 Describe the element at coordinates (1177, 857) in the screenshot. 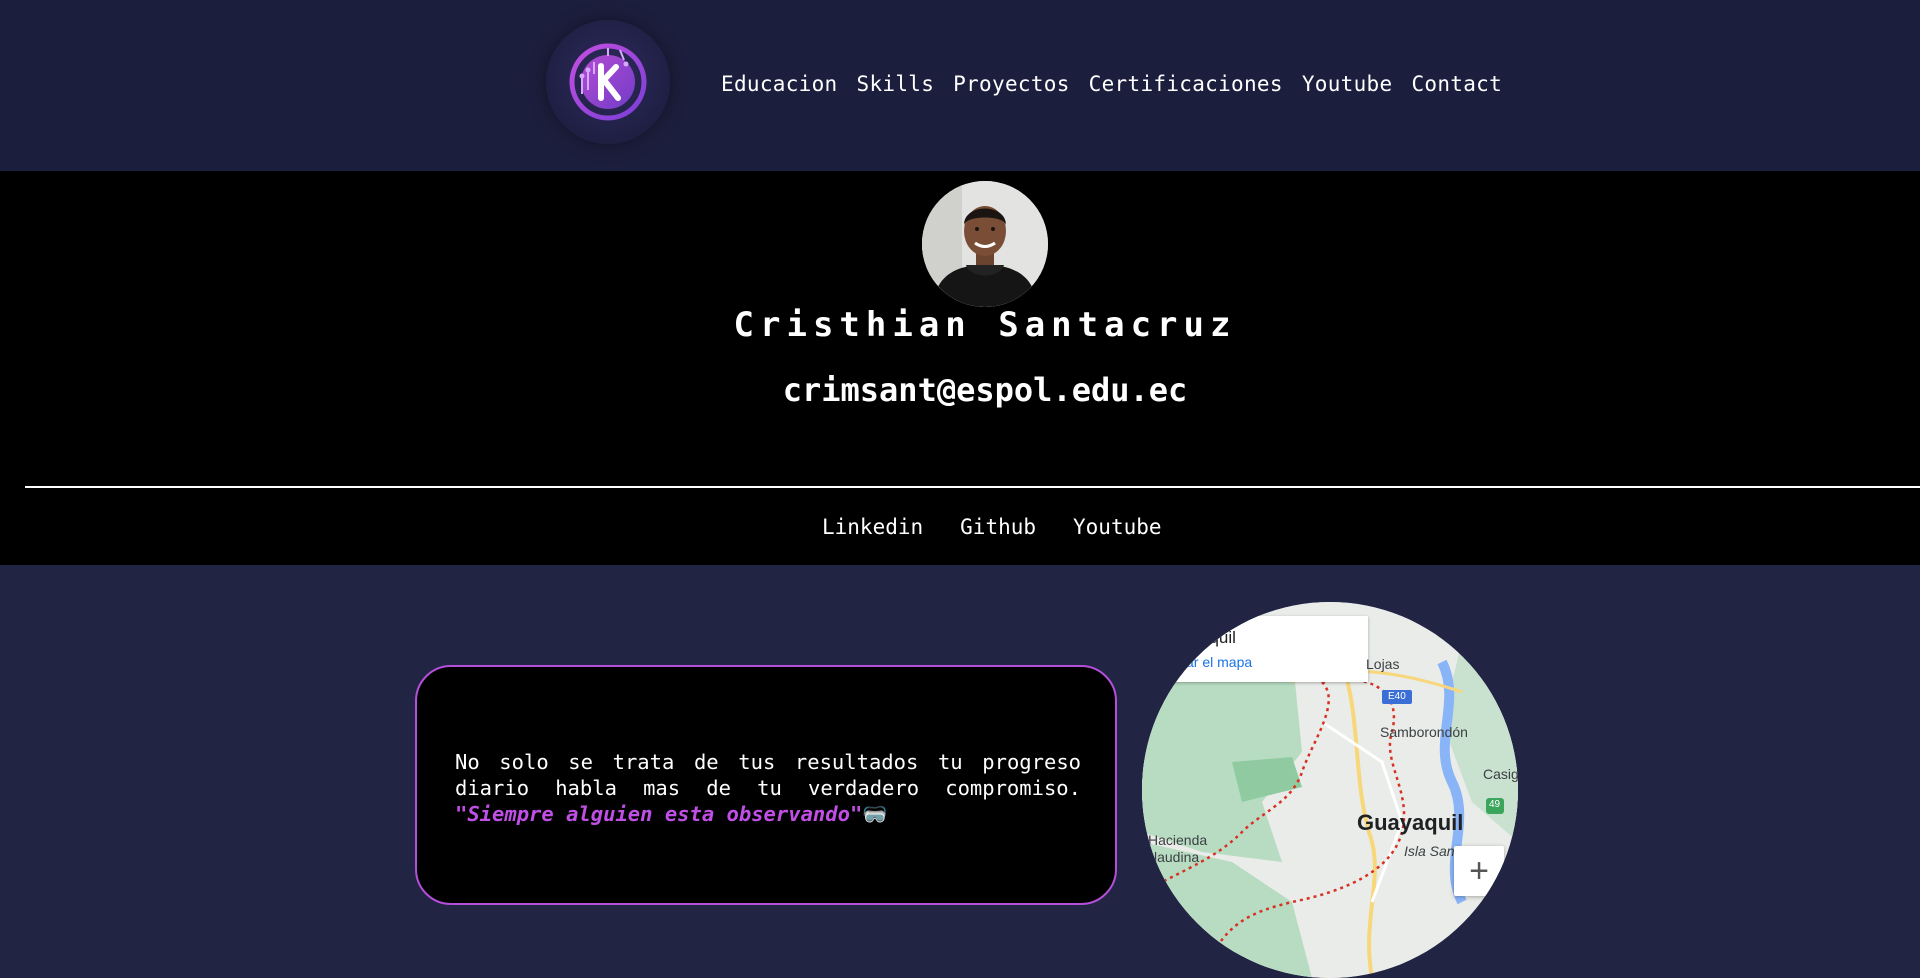

I see `map-label-claudina: laudina` at that location.